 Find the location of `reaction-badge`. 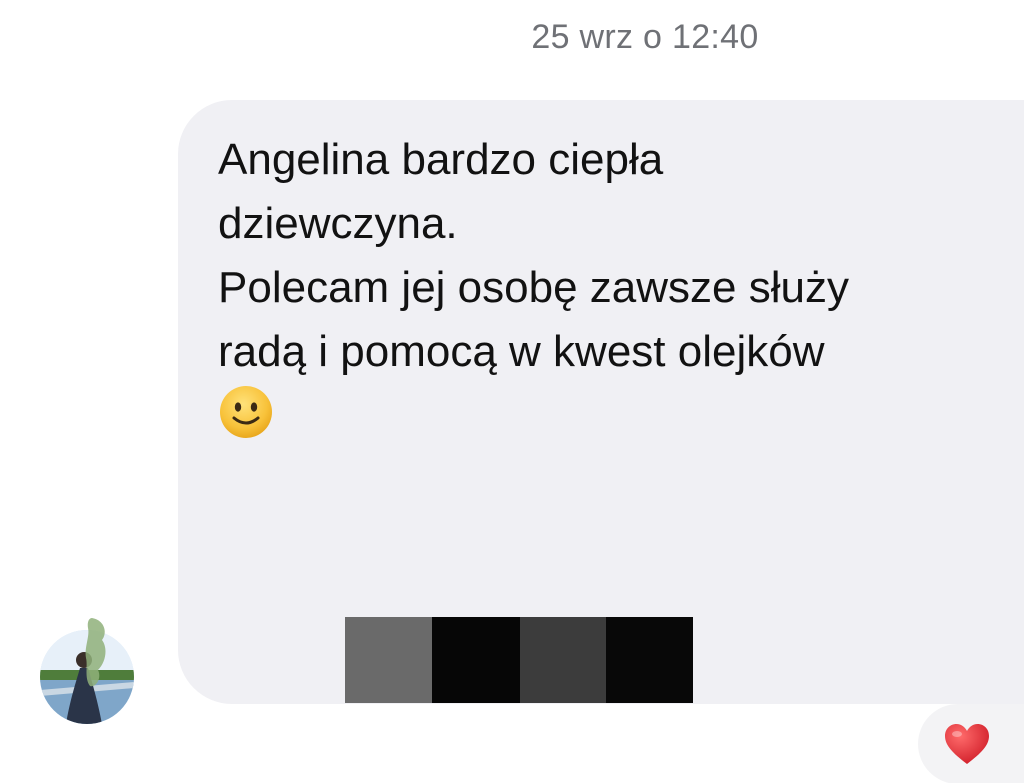

reaction-badge is located at coordinates (971, 743).